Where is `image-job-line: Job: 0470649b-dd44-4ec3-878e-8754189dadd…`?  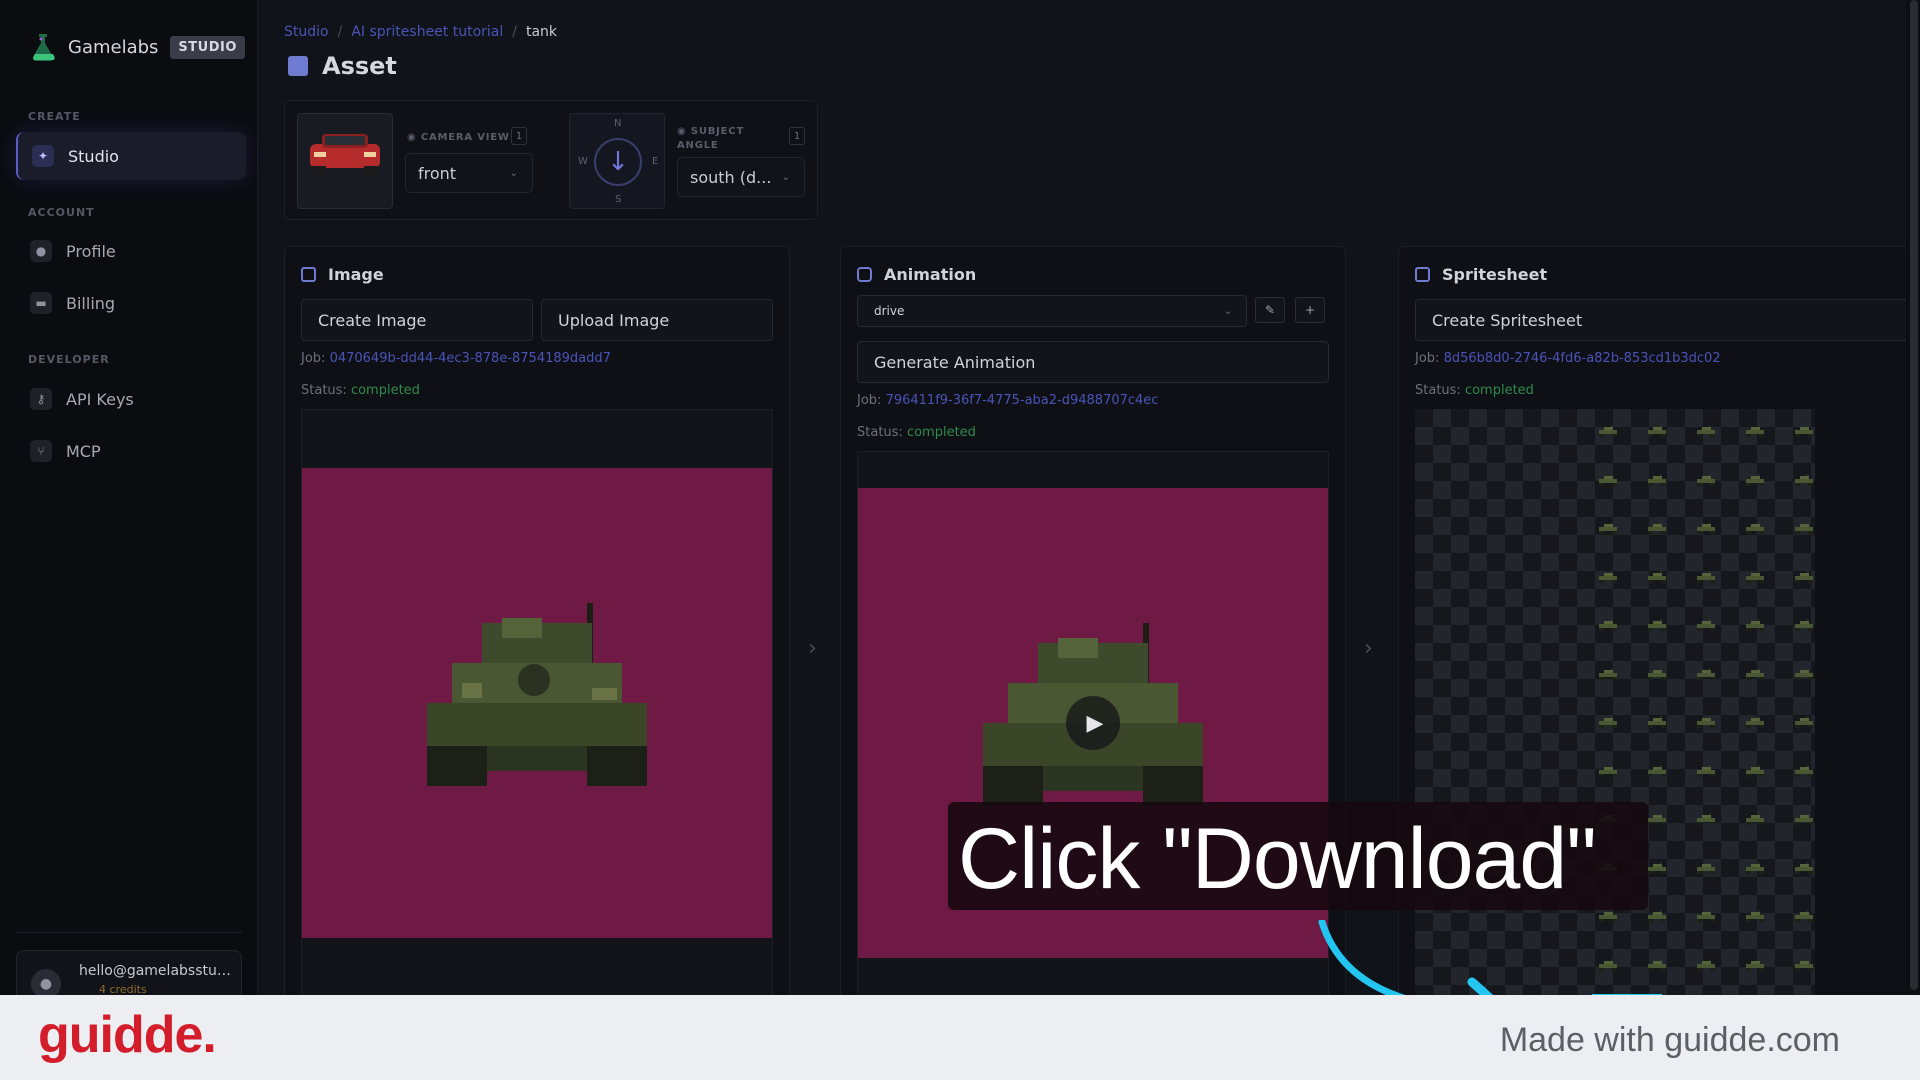 image-job-line: Job: 0470649b-dd44-4ec3-878e-8754189dadd… is located at coordinates (456, 358).